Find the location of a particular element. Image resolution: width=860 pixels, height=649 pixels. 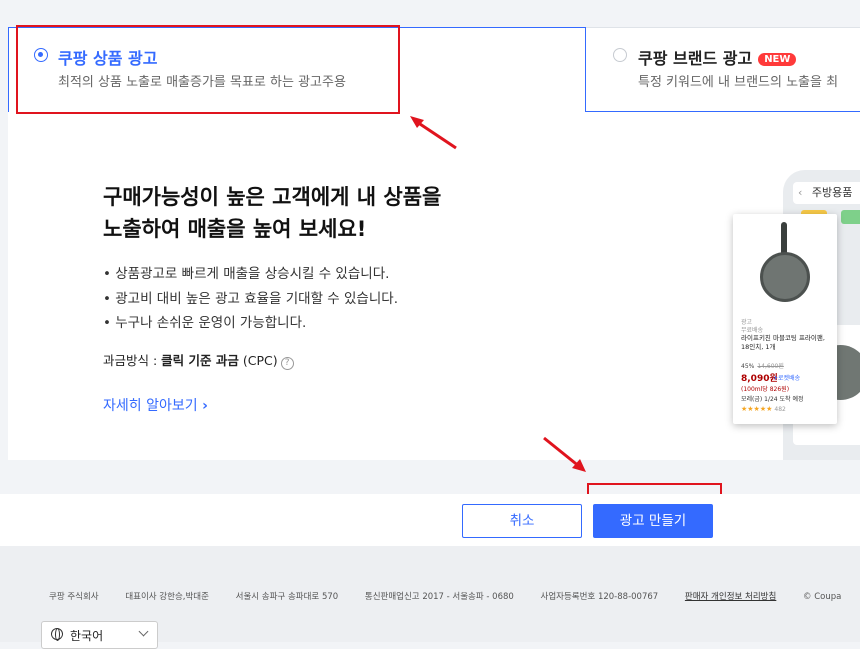

list-item: • 광고비 대비 높은 광고 효율을 기대할 수 있습니다. is located at coordinates (250, 298).